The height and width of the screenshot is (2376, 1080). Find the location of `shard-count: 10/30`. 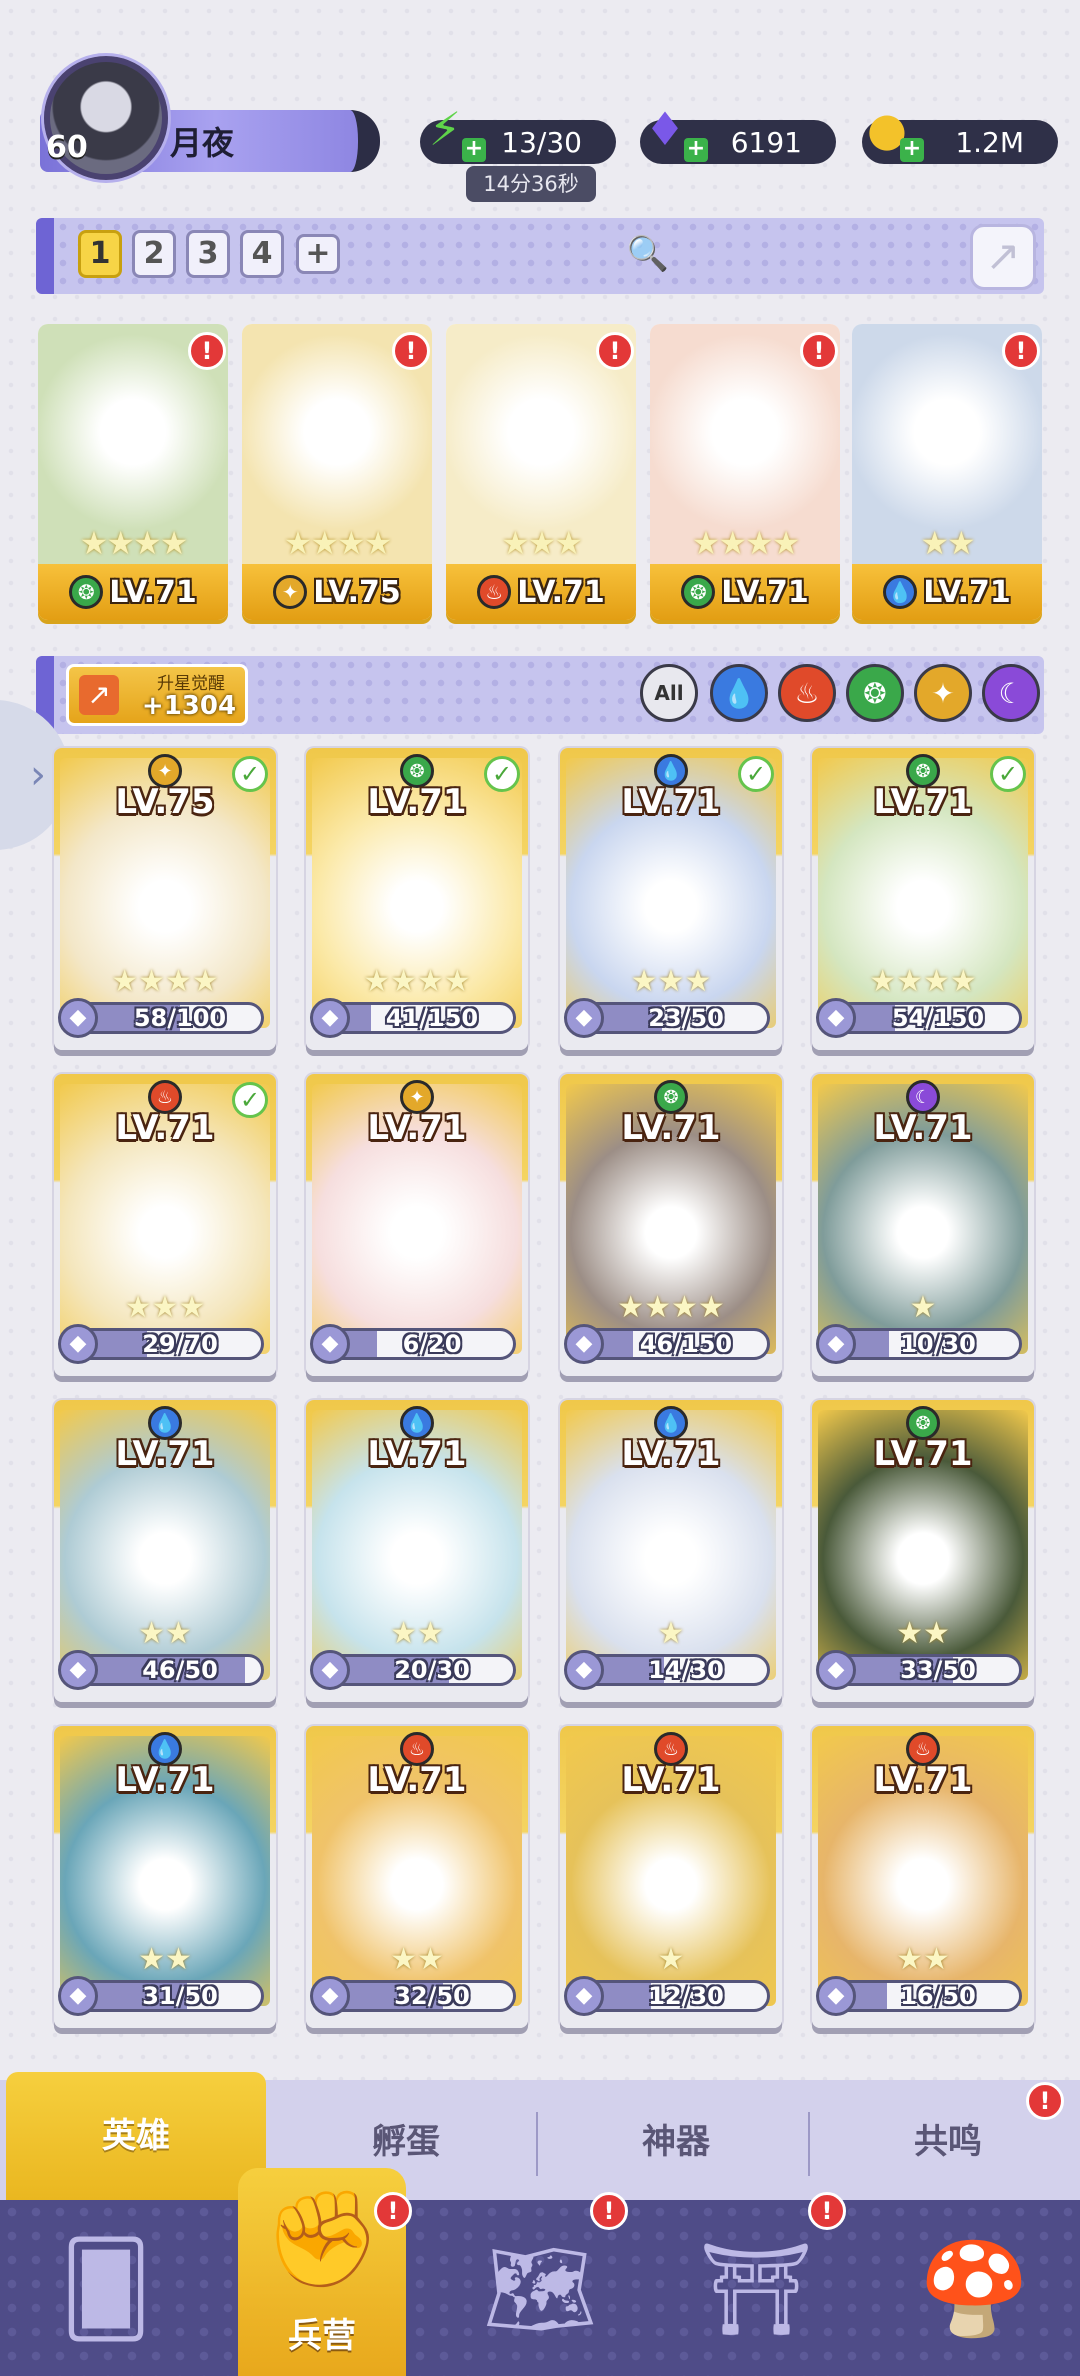

shard-count: 10/30 is located at coordinates (938, 1344).